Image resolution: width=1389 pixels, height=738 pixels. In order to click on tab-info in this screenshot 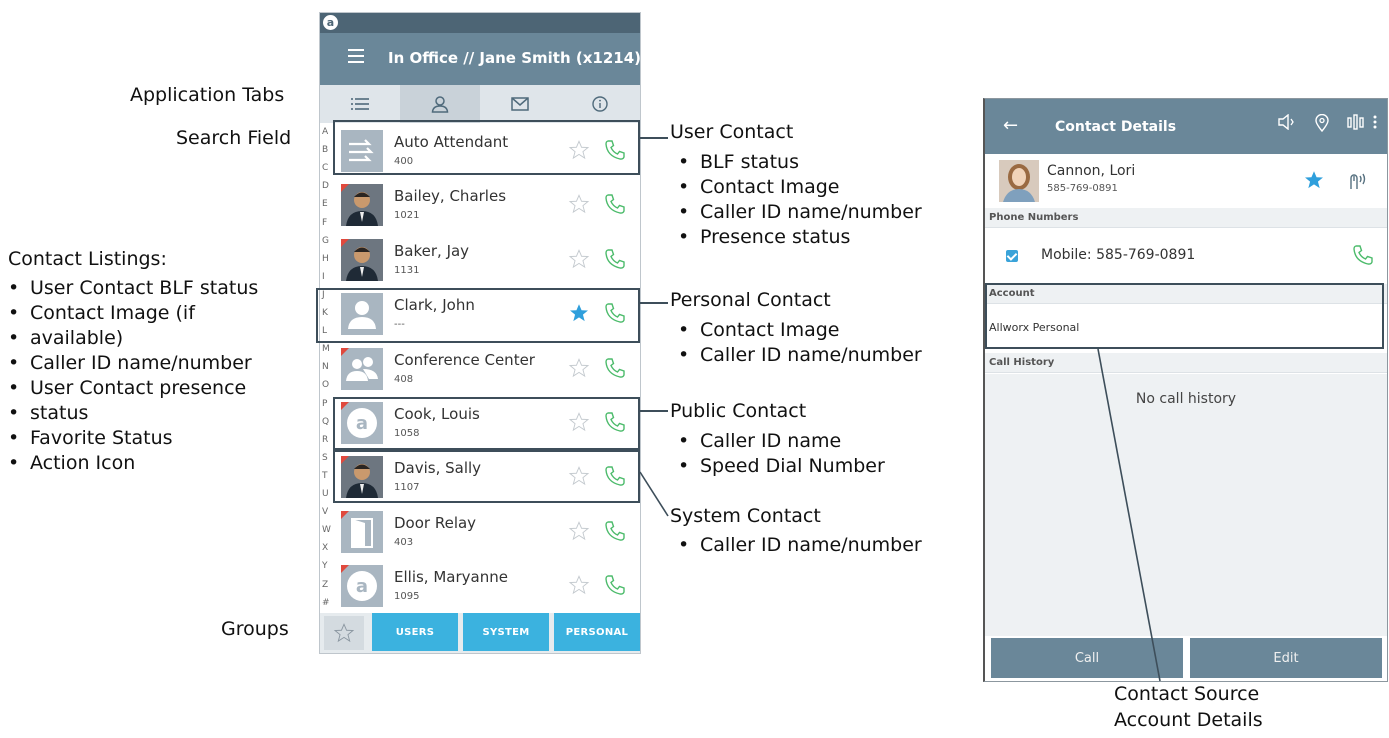, I will do `click(600, 104)`.